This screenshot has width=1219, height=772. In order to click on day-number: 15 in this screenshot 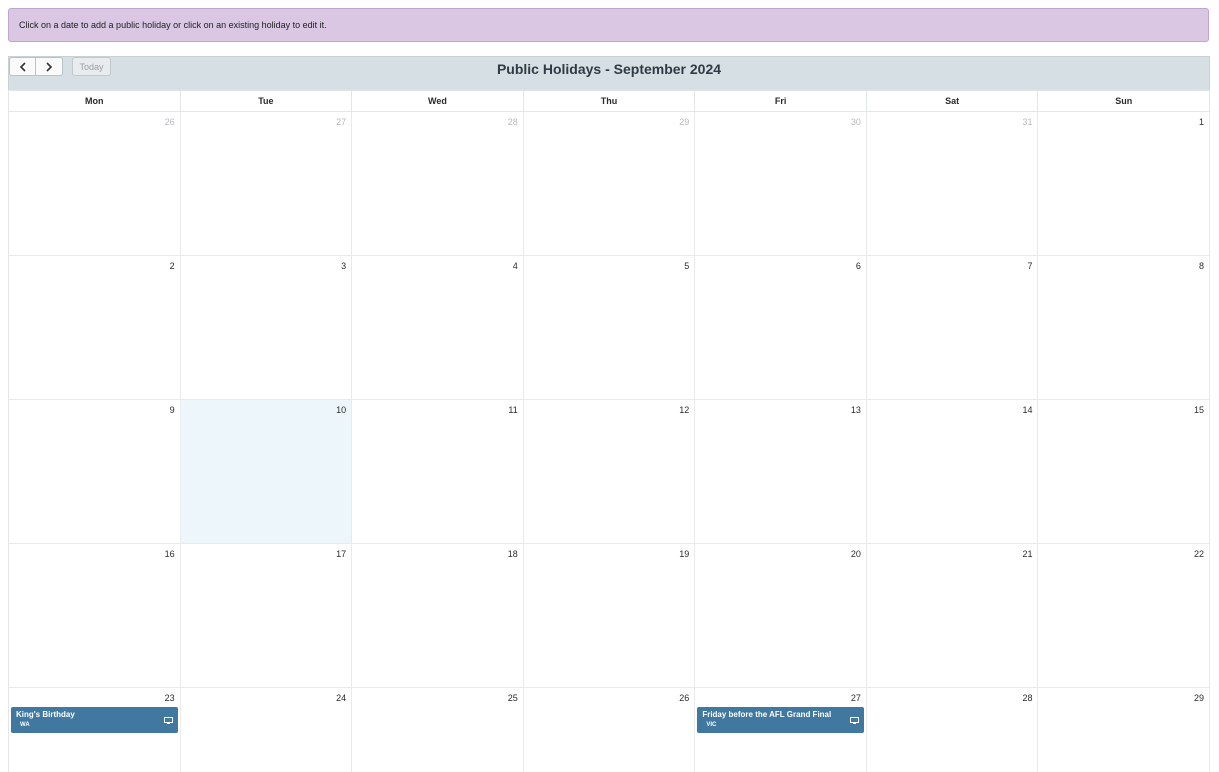, I will do `click(1199, 410)`.